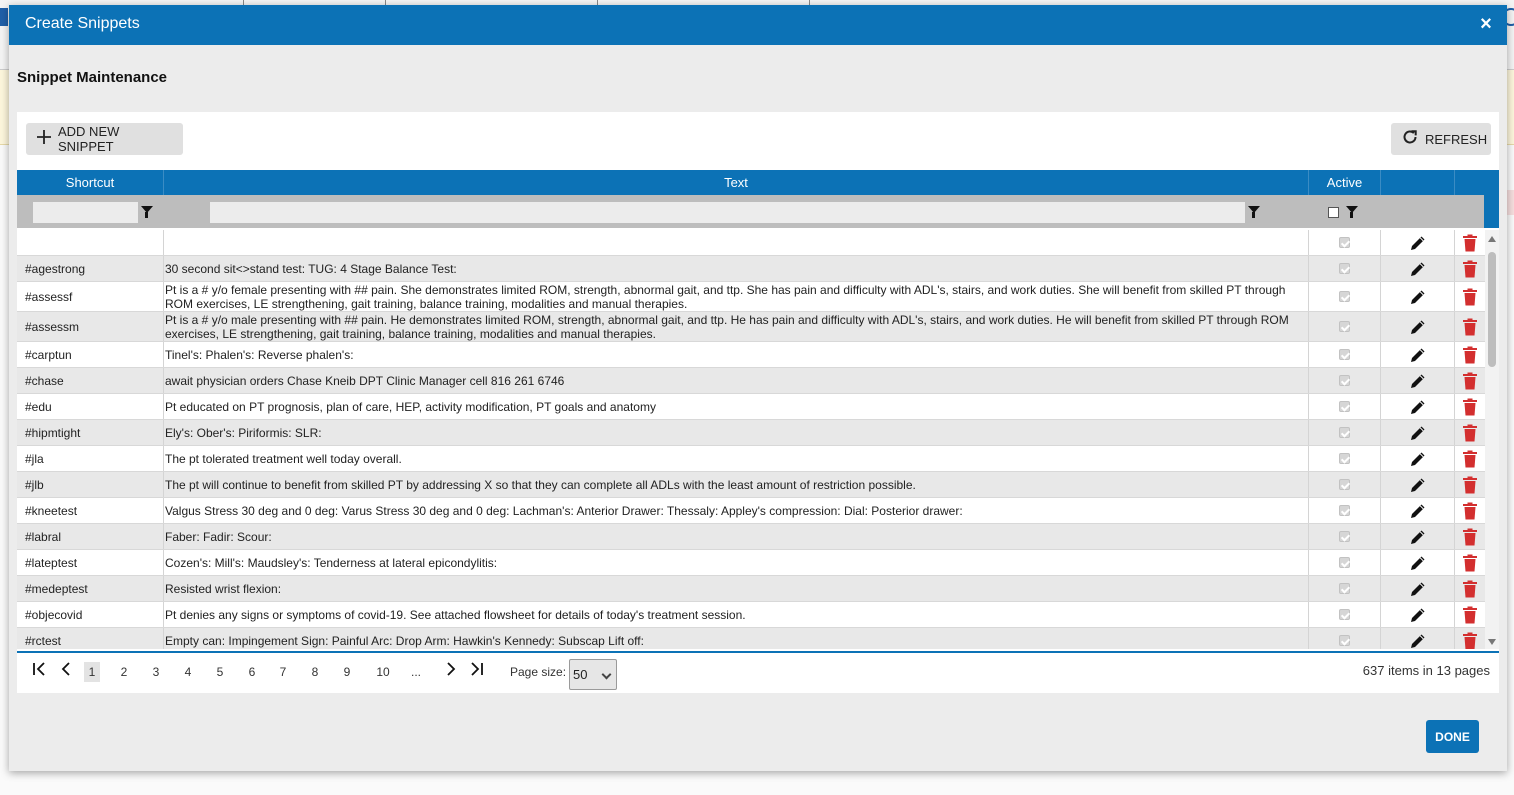  Describe the element at coordinates (593, 674) in the screenshot. I see `page-size-select: 50` at that location.